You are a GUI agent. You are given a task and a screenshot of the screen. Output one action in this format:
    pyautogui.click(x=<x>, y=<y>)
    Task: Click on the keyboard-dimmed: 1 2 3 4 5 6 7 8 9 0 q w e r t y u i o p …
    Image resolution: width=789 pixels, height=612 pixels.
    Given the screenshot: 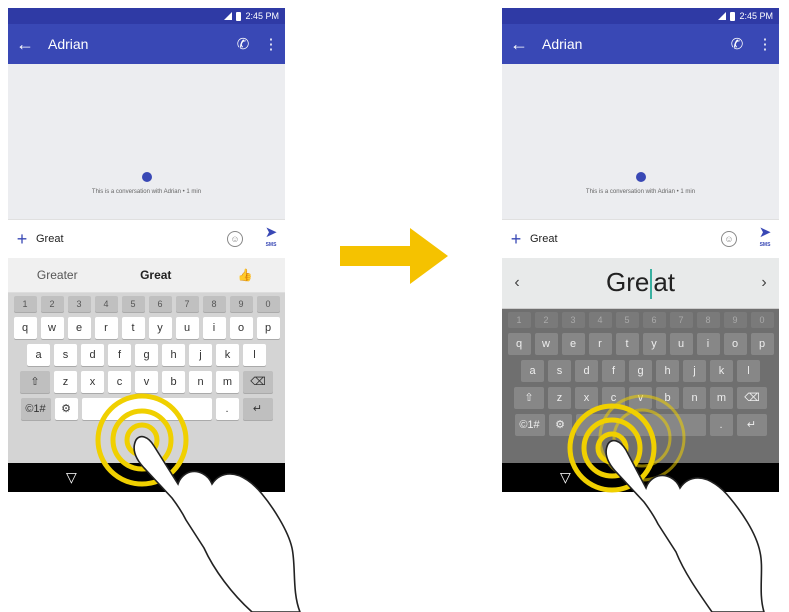 What is the action you would take?
    pyautogui.click(x=640, y=386)
    